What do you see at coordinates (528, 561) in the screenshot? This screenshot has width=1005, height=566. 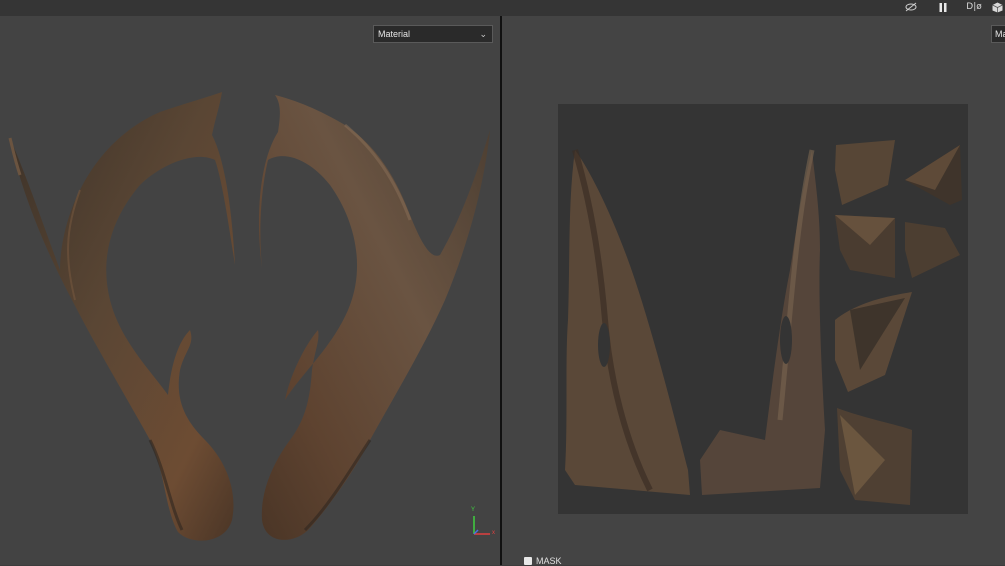 I see `mask-checkbox-icon` at bounding box center [528, 561].